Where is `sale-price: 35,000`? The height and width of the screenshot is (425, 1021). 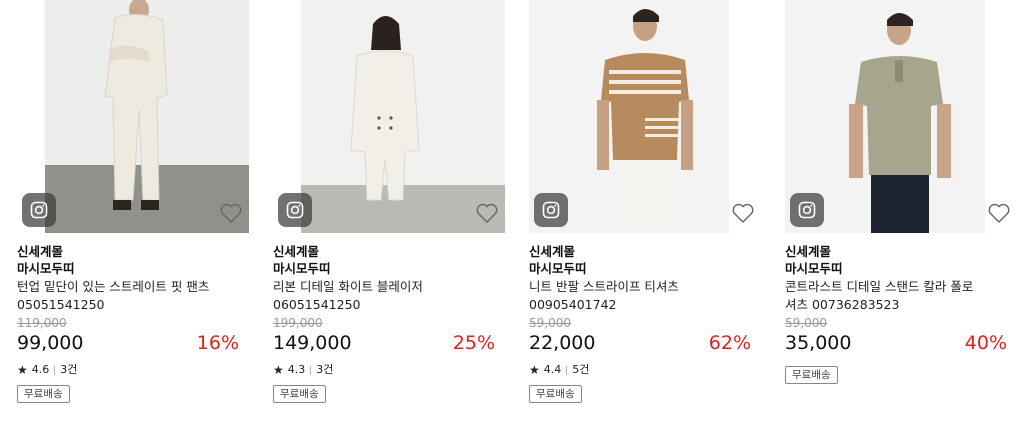 sale-price: 35,000 is located at coordinates (818, 343).